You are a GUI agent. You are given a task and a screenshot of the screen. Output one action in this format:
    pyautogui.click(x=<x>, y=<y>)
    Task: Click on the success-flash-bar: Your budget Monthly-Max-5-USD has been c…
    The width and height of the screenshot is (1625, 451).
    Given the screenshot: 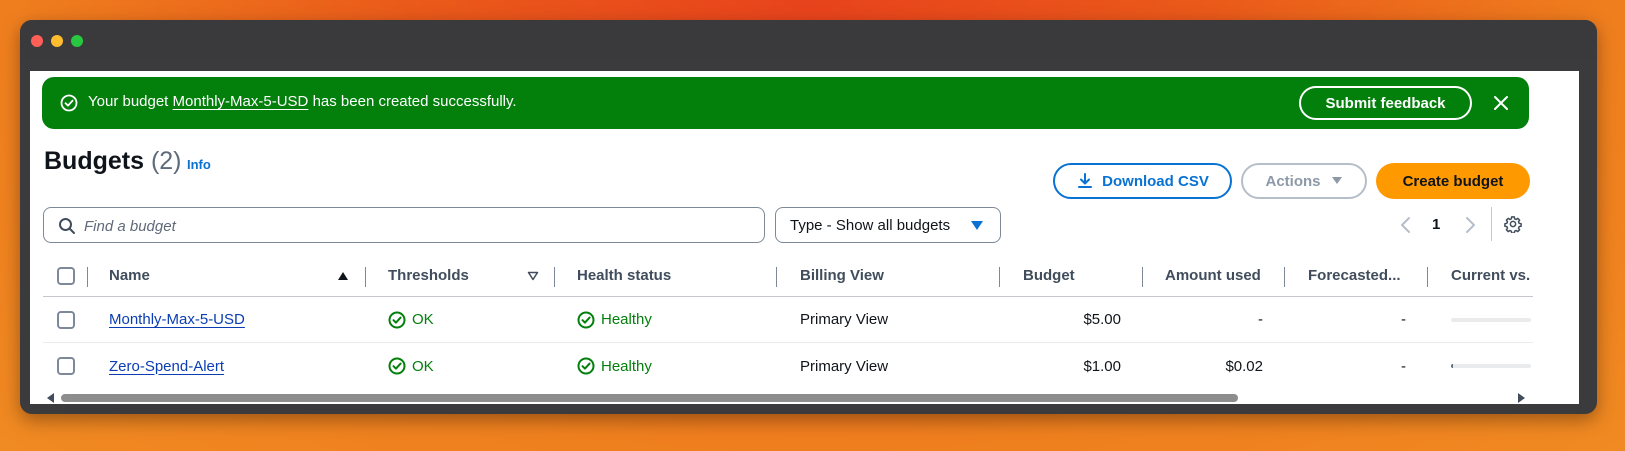 What is the action you would take?
    pyautogui.click(x=785, y=103)
    